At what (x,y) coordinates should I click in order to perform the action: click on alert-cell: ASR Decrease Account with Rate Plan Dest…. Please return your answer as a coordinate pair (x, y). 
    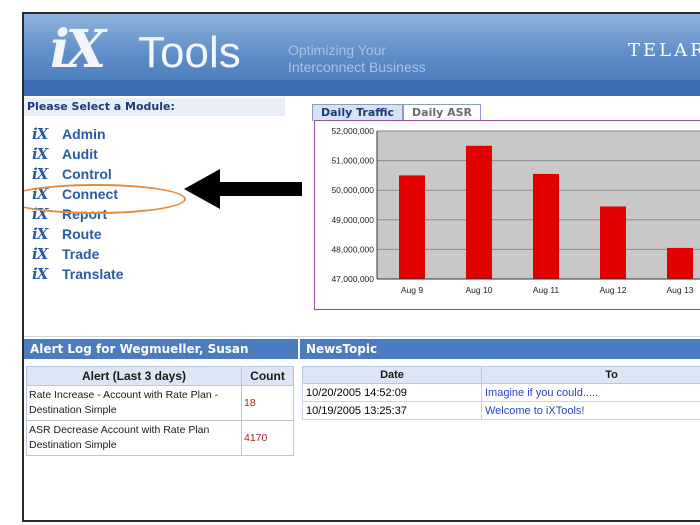
    Looking at the image, I should click on (134, 438).